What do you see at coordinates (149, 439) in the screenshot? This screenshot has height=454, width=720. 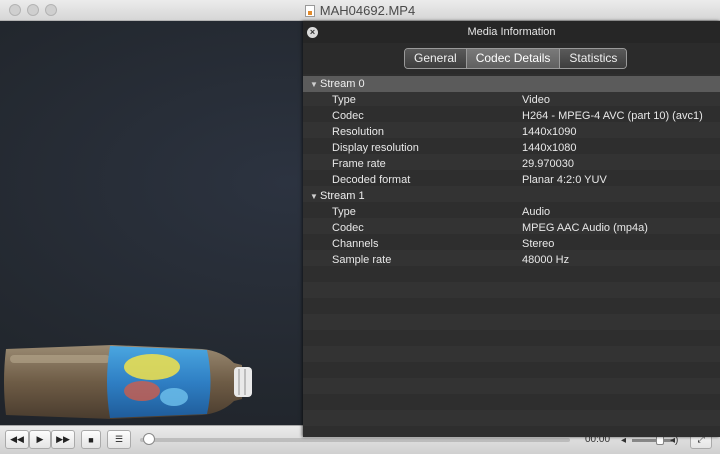 I see `seek-knob` at bounding box center [149, 439].